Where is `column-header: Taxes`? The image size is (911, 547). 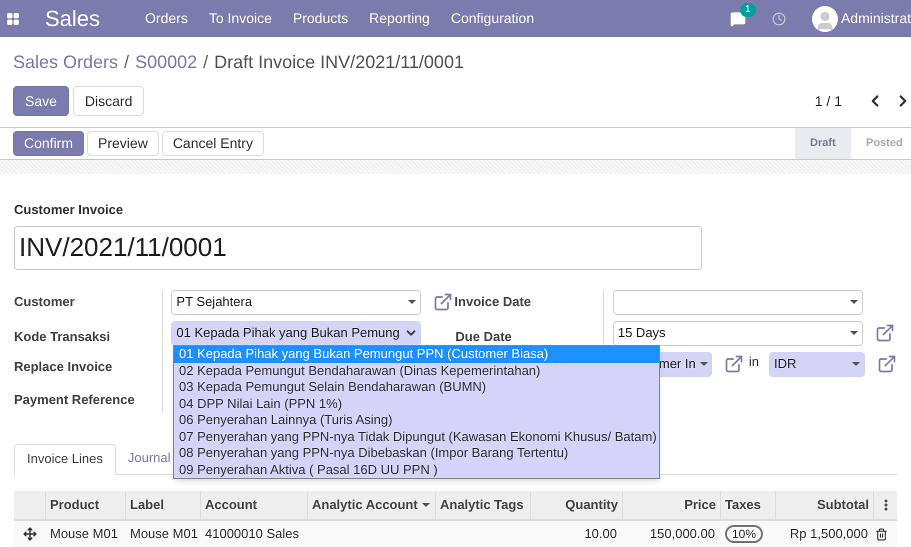 column-header: Taxes is located at coordinates (747, 504).